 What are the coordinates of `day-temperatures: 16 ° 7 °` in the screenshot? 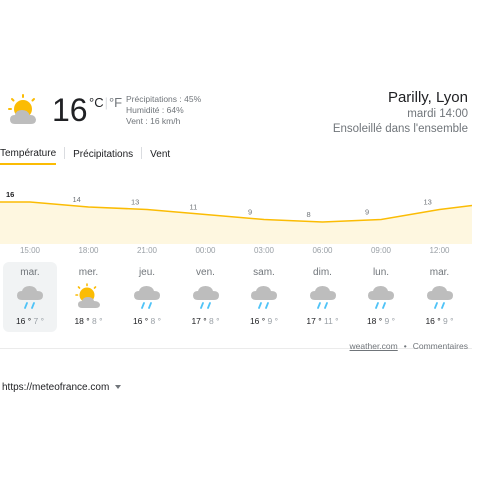 It's located at (30, 321).